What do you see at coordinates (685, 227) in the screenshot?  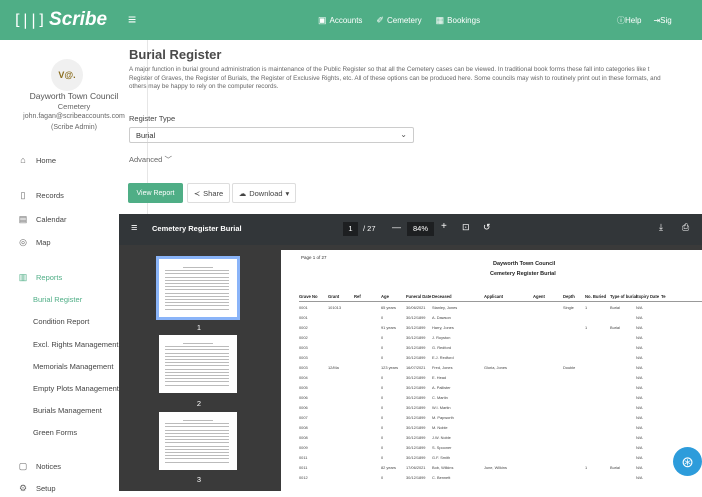 I see `print-icon: ⎙` at bounding box center [685, 227].